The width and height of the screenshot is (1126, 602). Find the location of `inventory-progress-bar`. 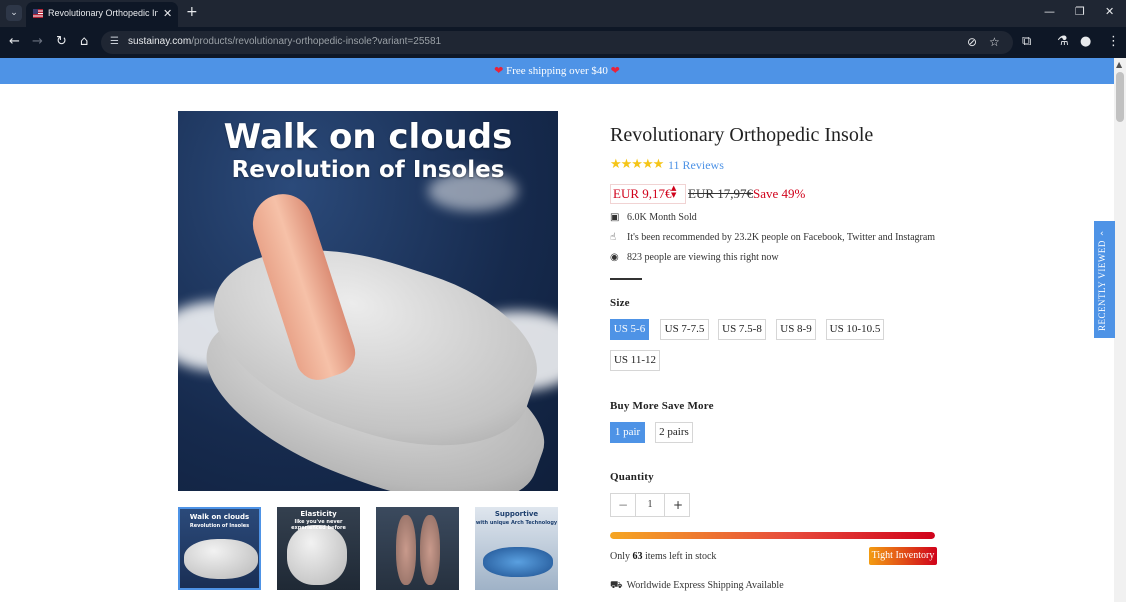

inventory-progress-bar is located at coordinates (772, 535).